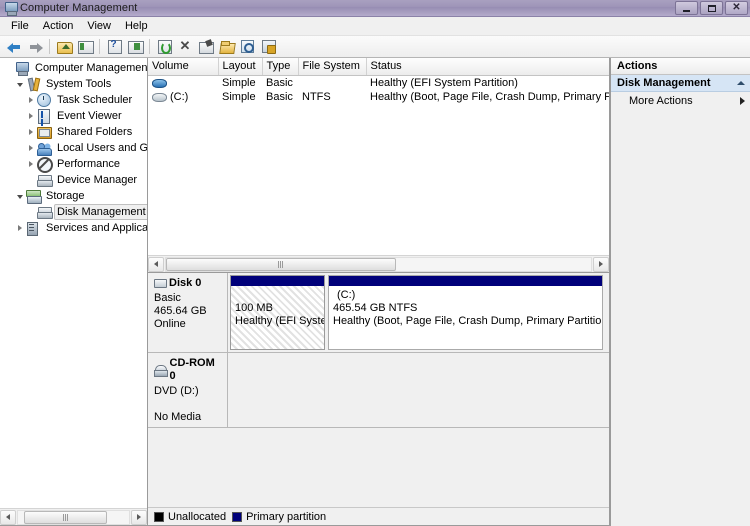  Describe the element at coordinates (711, 8) in the screenshot. I see `maximize-button` at that location.